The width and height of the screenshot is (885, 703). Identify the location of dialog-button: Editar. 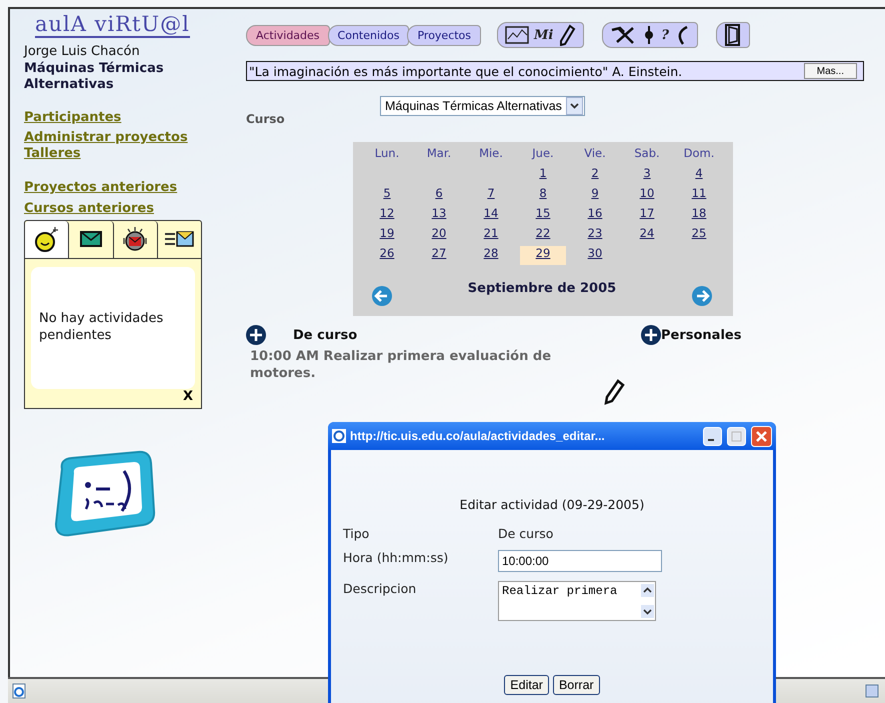
(526, 685).